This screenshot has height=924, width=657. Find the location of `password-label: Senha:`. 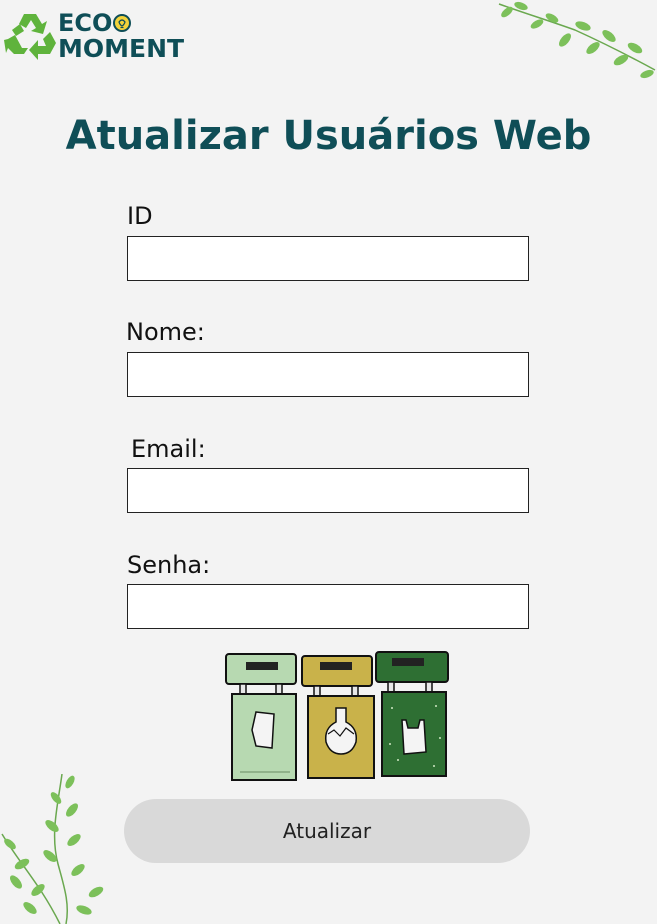

password-label: Senha: is located at coordinates (169, 565).